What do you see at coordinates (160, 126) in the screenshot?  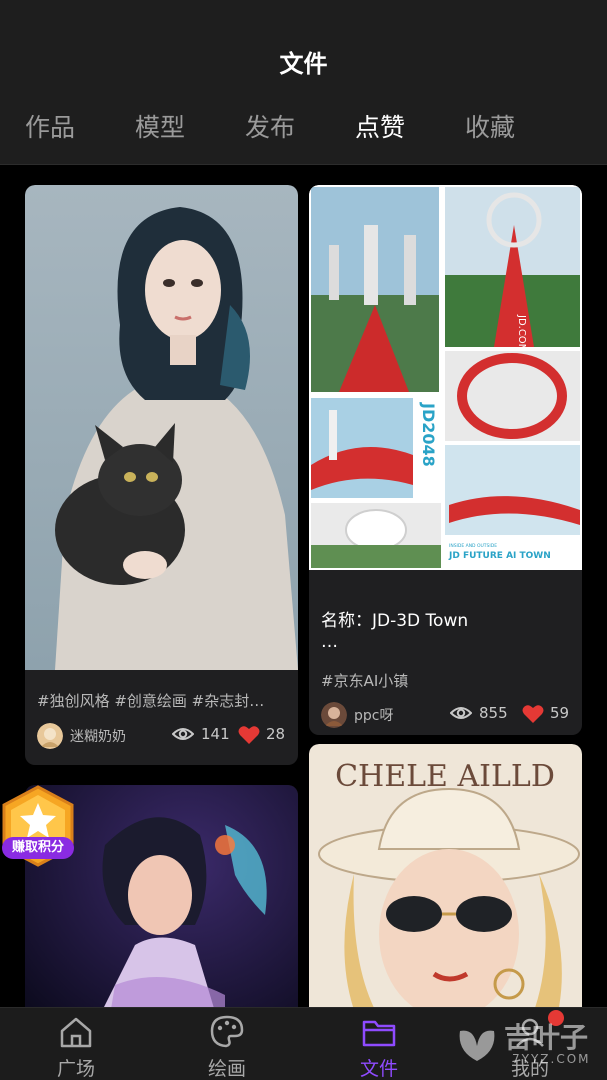 I see `tab-models: 模型` at bounding box center [160, 126].